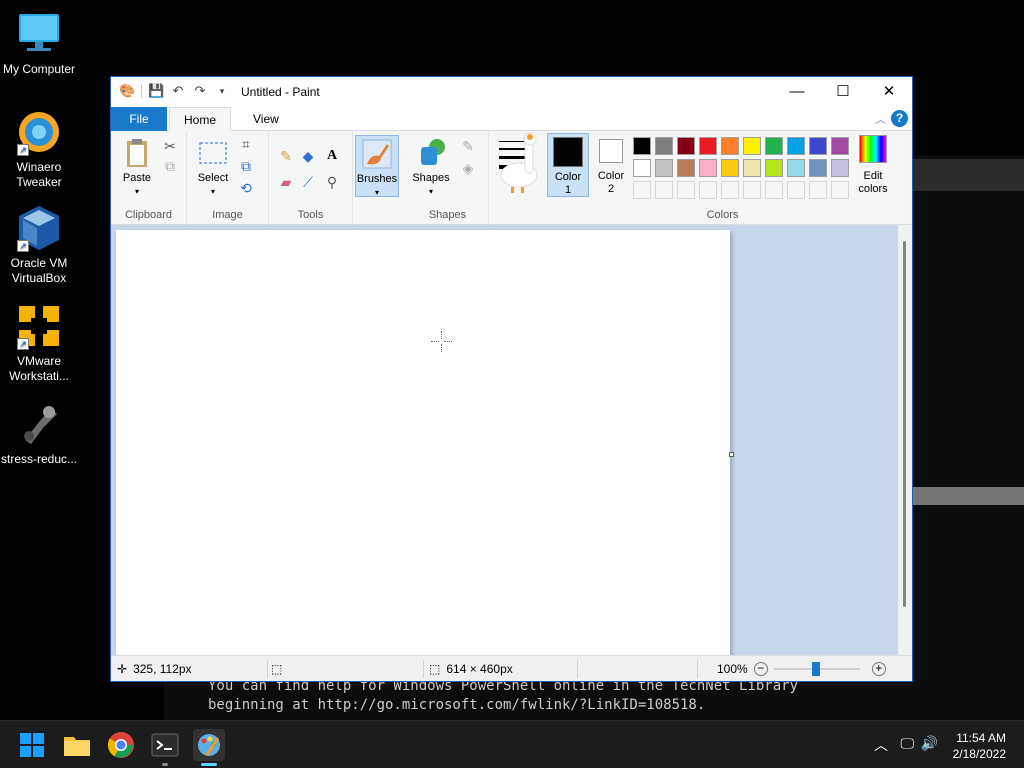  I want to click on shapes-button: Shapes ▾, so click(431, 166).